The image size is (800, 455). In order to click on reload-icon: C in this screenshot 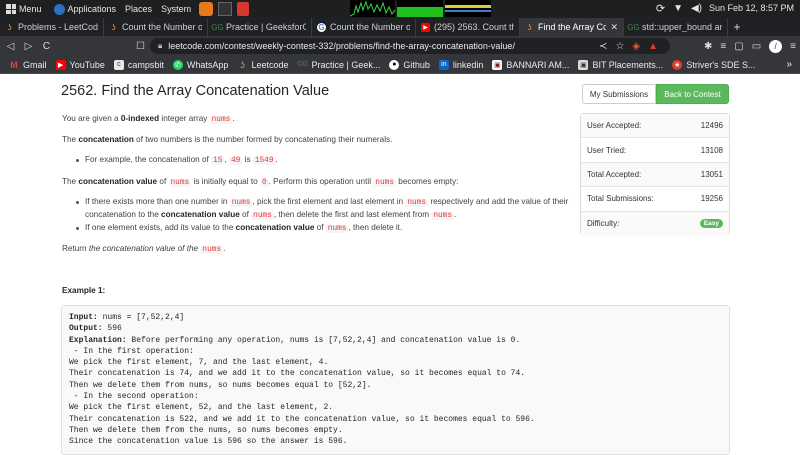, I will do `click(46, 46)`.